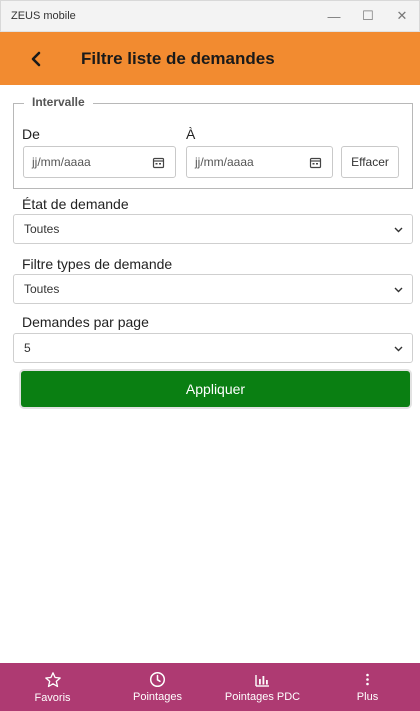 The width and height of the screenshot is (420, 711). Describe the element at coordinates (52, 697) in the screenshot. I see `nav-label-favoris: Favoris` at that location.